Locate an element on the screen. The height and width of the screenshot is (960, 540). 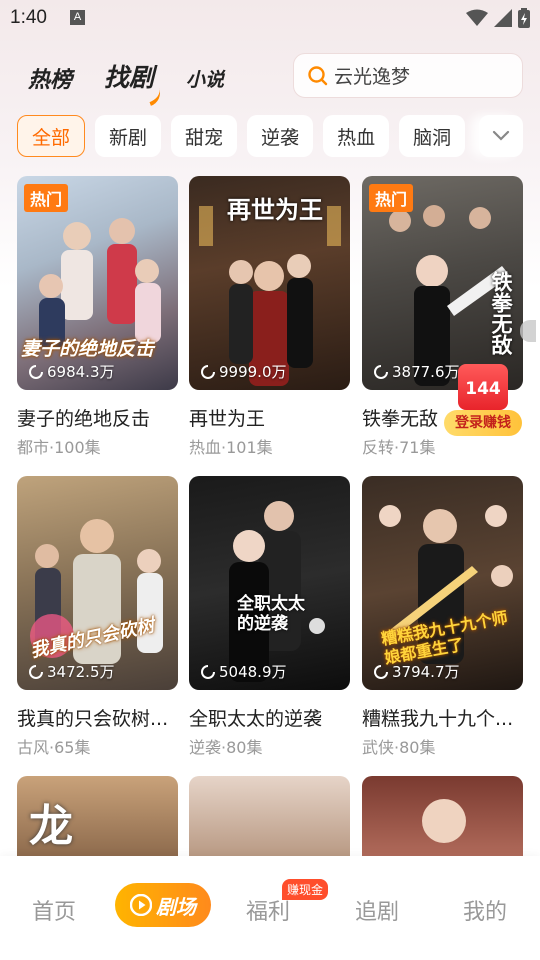
view-count: 3794.7万 is located at coordinates (417, 671).